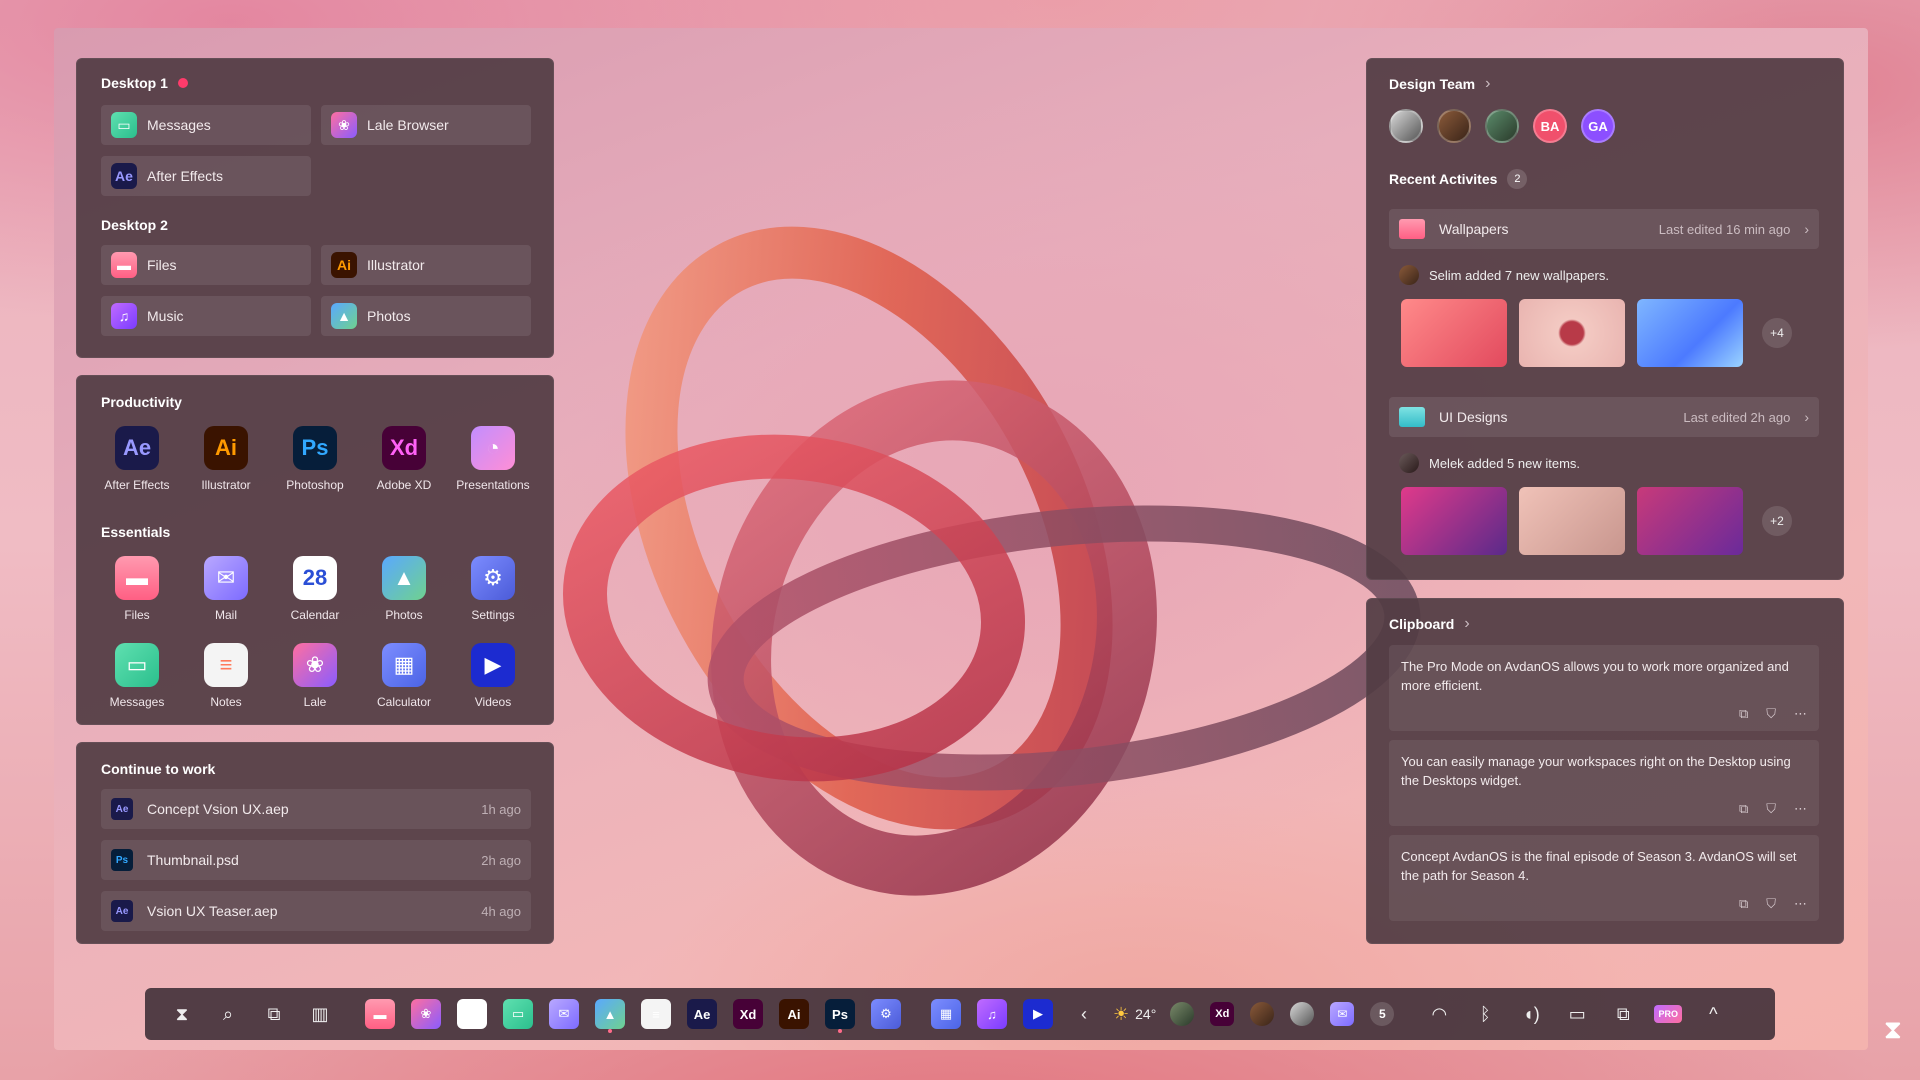  What do you see at coordinates (840, 1016) in the screenshot?
I see `photoshop-icon: Ps` at bounding box center [840, 1016].